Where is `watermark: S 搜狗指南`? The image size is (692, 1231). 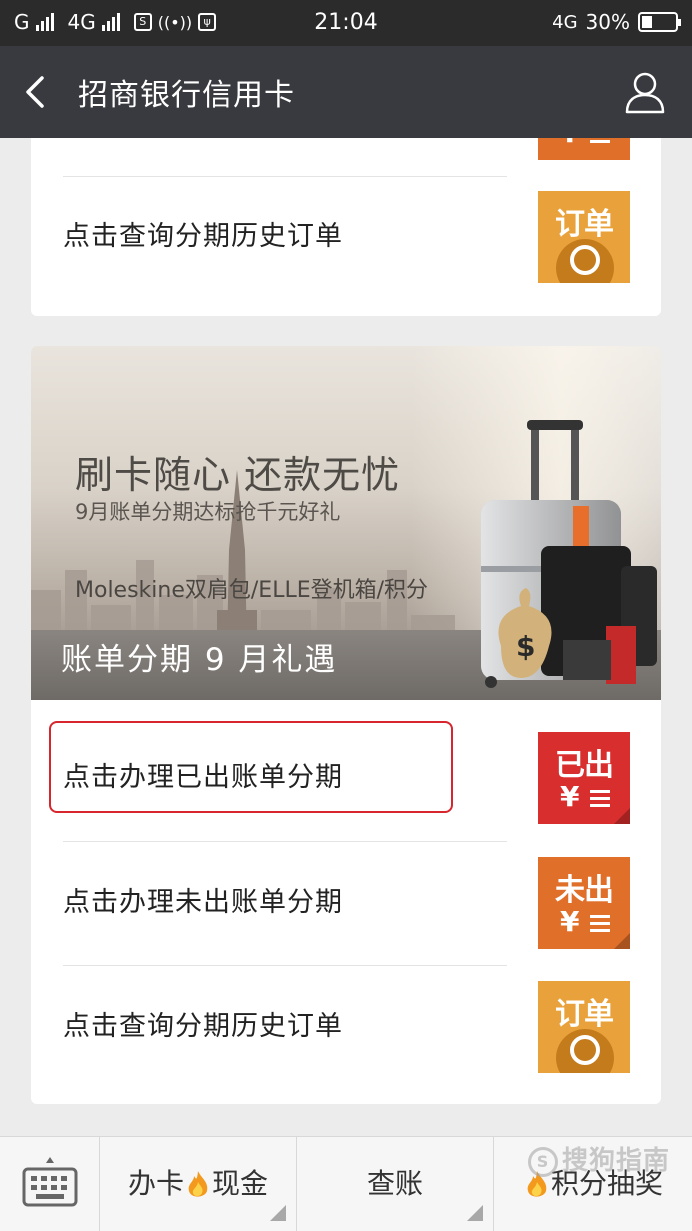
watermark: S 搜狗指南 is located at coordinates (598, 1158).